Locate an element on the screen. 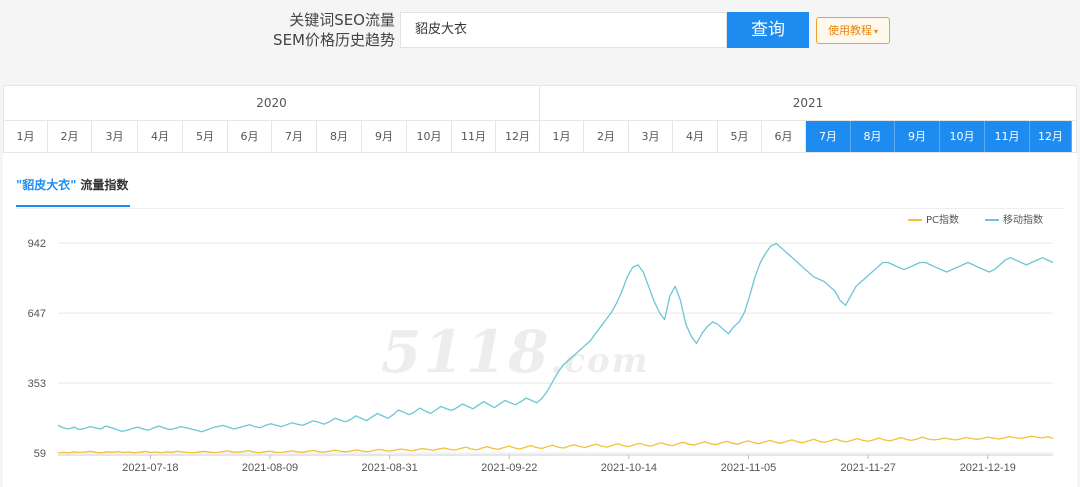  month-2020-12: 12月 is located at coordinates (518, 136).